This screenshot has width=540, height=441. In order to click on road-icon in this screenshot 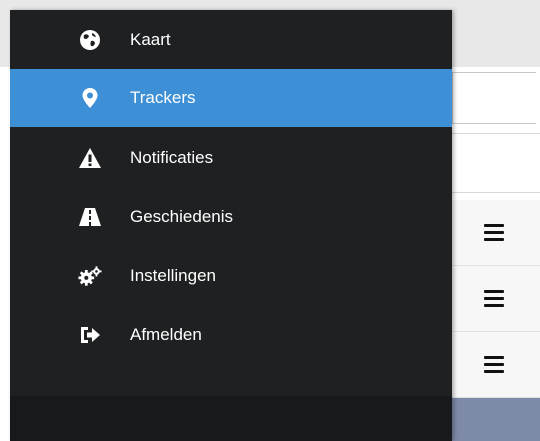, I will do `click(90, 217)`.